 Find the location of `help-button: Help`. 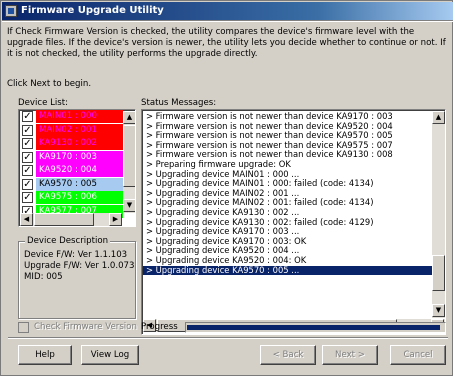

help-button: Help is located at coordinates (45, 355).